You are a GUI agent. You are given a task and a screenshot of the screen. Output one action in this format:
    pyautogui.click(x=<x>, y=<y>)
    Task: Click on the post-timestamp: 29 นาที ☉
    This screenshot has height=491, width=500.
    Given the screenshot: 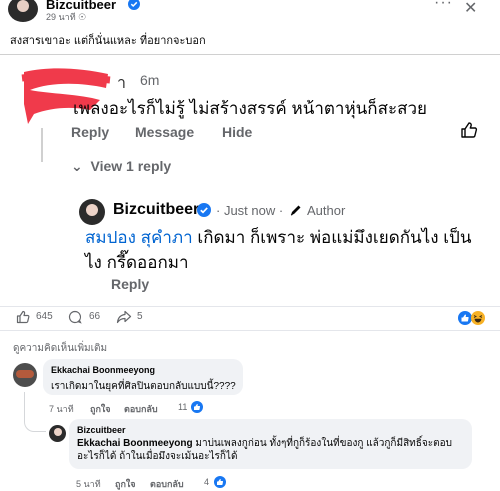 What is the action you would take?
    pyautogui.click(x=66, y=17)
    